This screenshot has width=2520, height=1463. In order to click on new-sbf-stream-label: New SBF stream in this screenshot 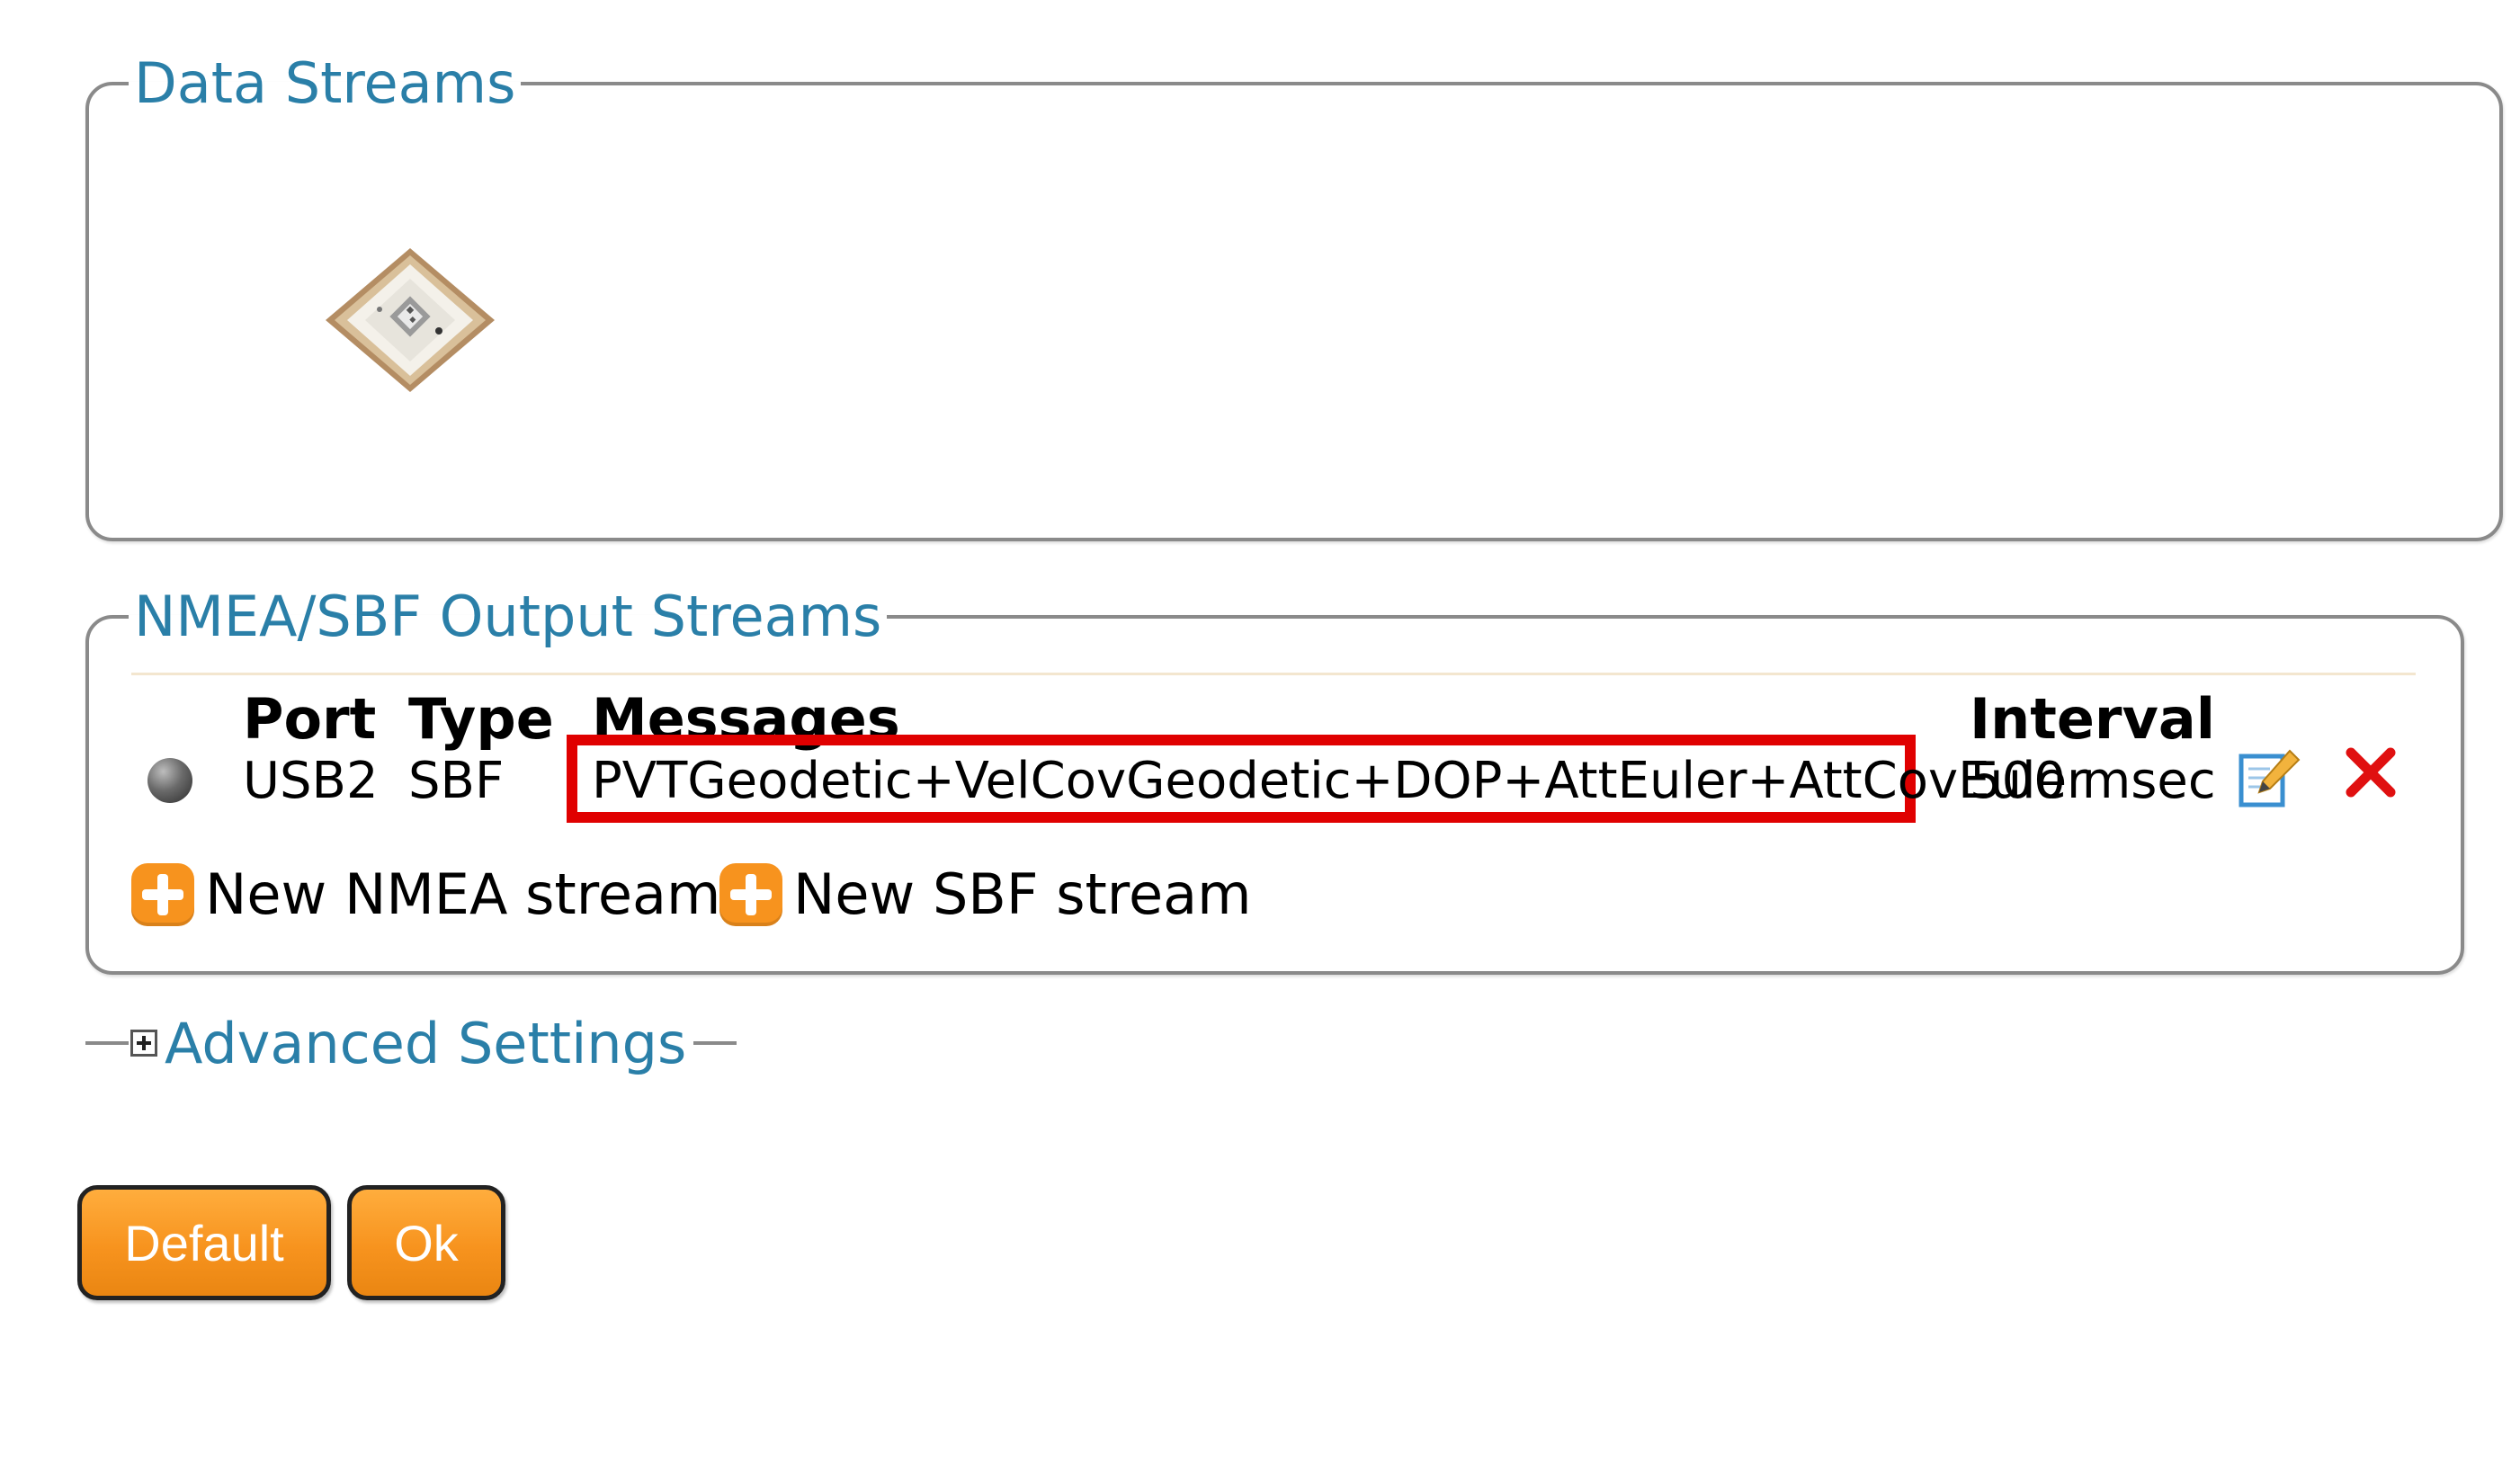, I will do `click(1022, 894)`.